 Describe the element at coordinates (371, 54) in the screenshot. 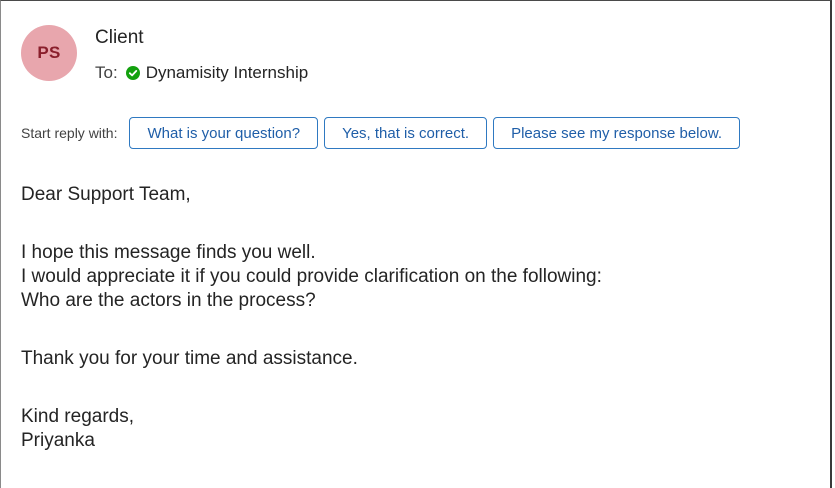

I see `message-header: PS Client To: Dynamisity Internship` at that location.